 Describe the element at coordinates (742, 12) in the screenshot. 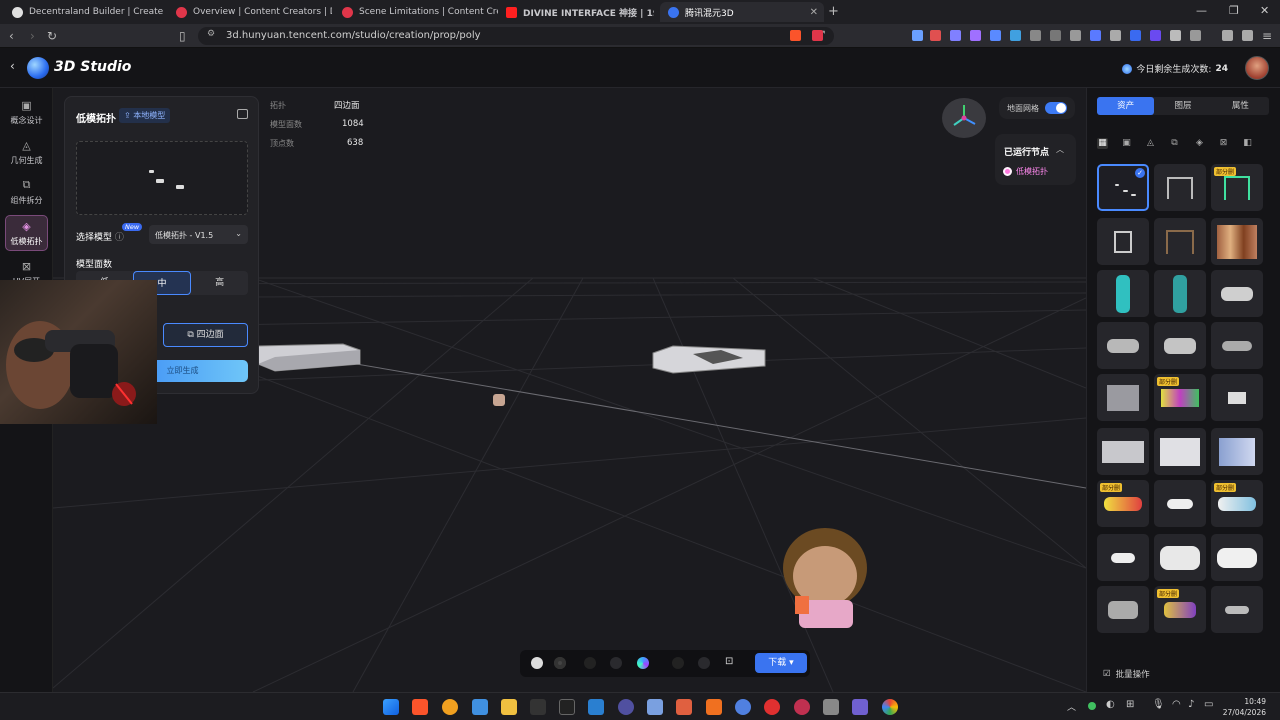

I see `browser-tab-active: 腾讯混元3D ✕` at that location.